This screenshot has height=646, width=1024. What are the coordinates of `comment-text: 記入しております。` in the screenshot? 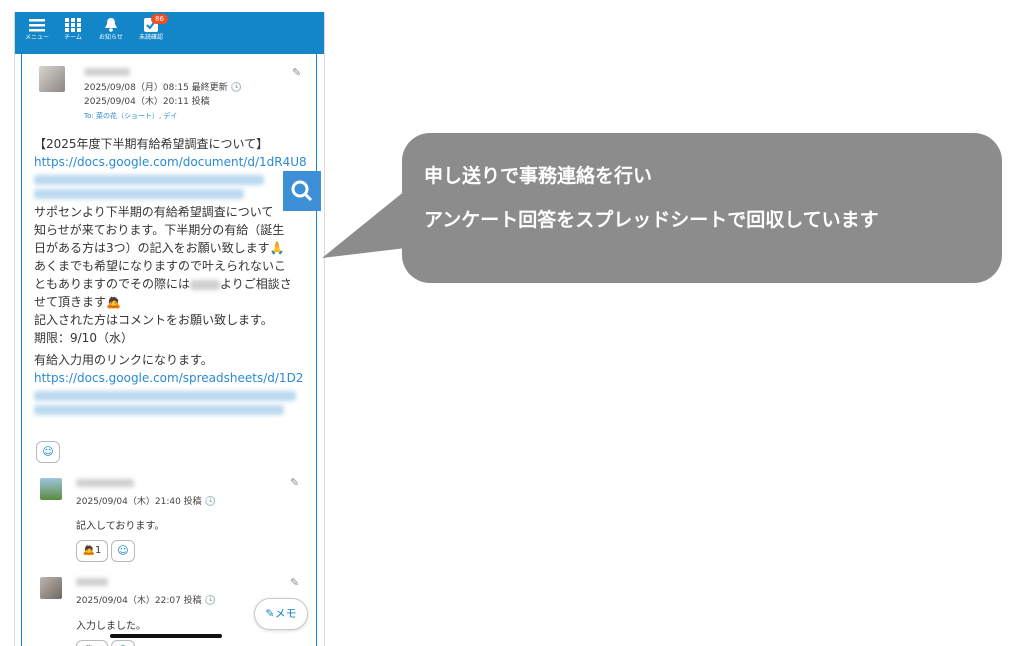 It's located at (120, 526).